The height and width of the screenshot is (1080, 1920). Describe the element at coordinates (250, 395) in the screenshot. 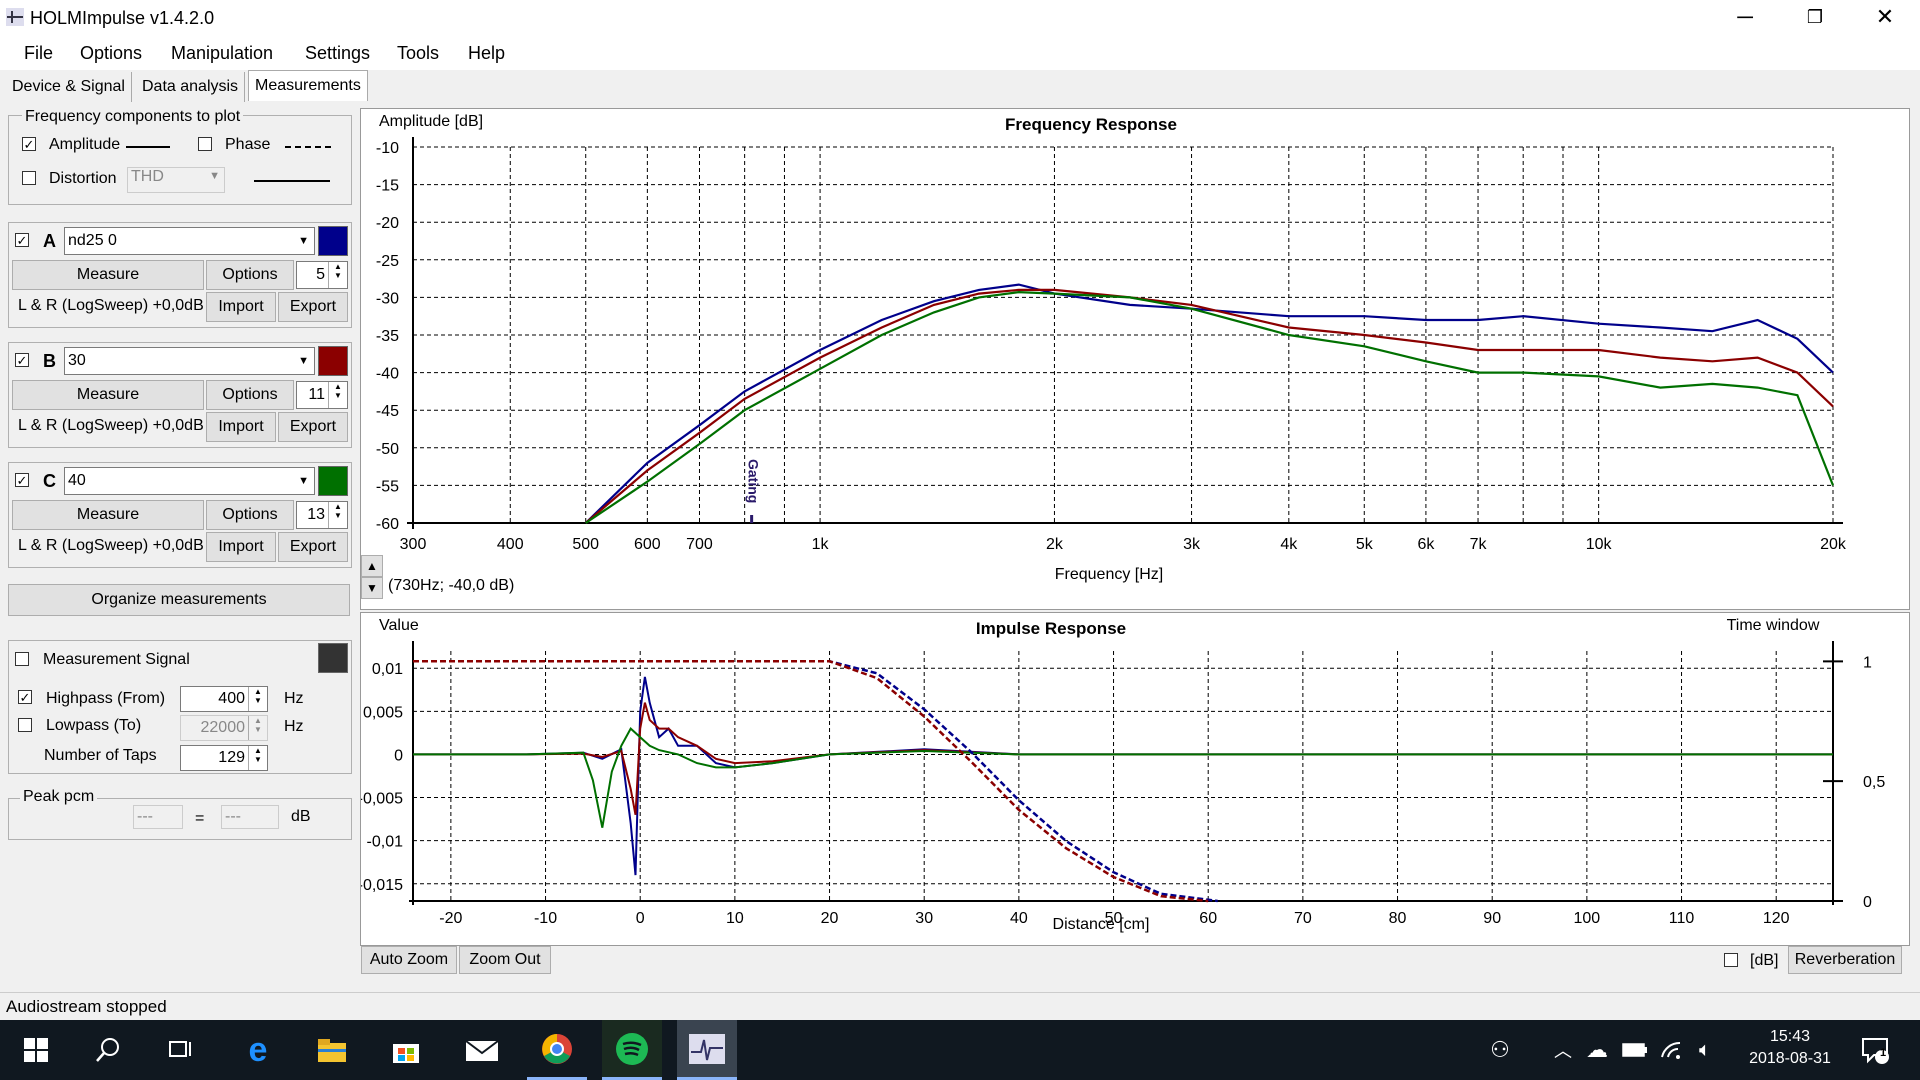

I see `measurement-b-options-button: Options` at that location.